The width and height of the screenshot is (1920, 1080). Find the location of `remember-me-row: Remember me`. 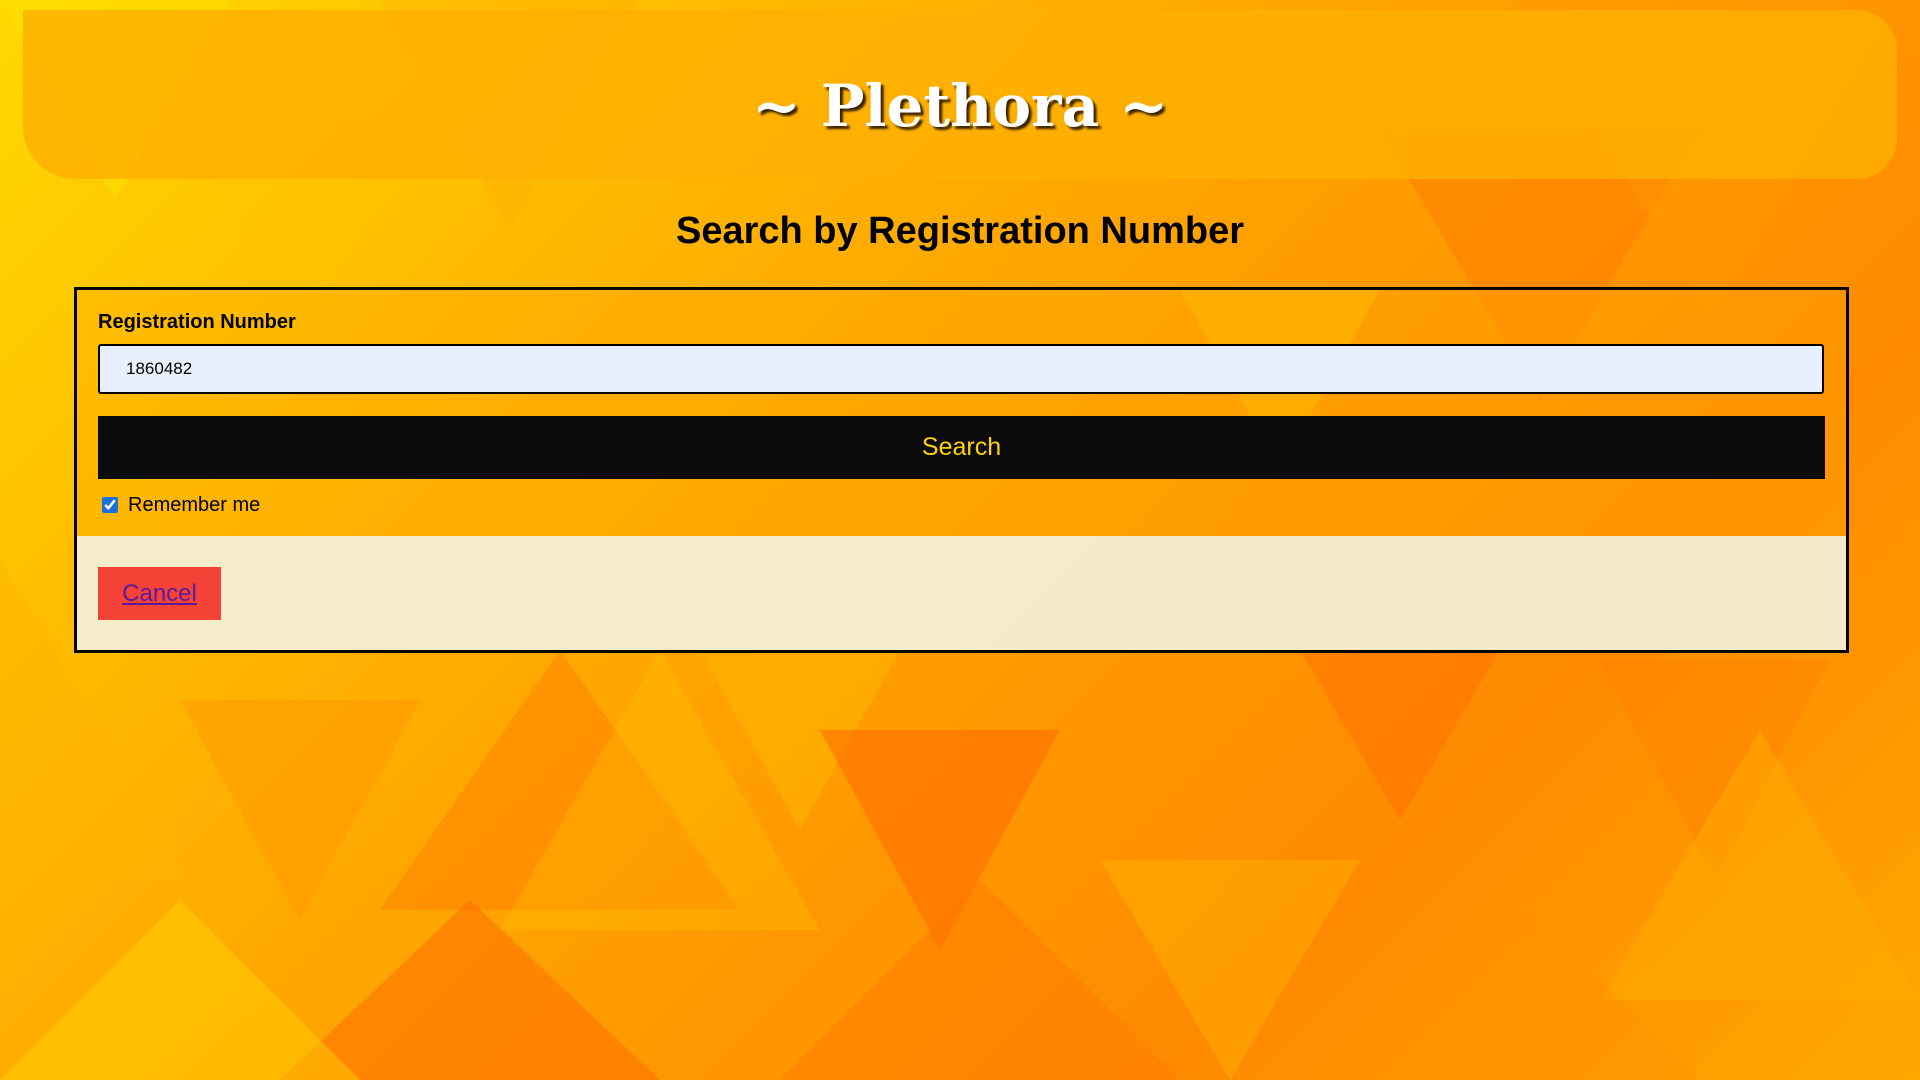

remember-me-row: Remember me is located at coordinates (181, 505).